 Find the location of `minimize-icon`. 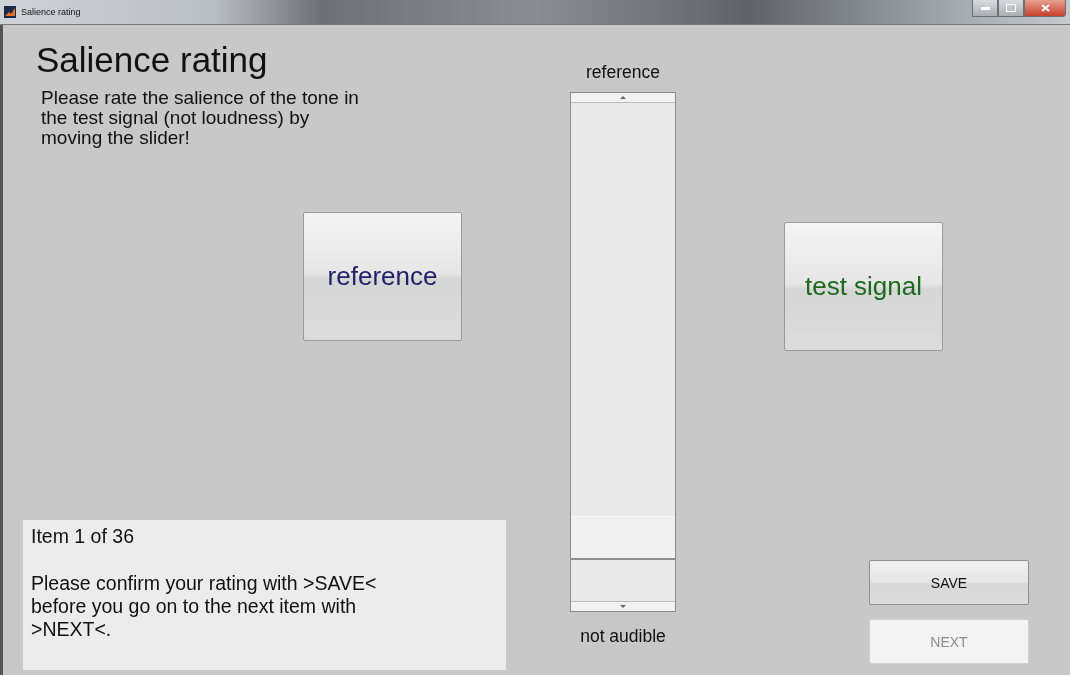

minimize-icon is located at coordinates (985, 8).